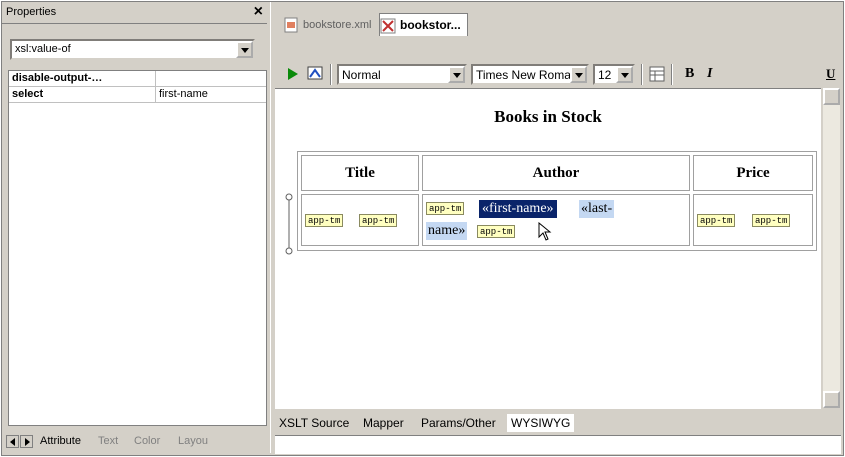 The image size is (845, 457). Describe the element at coordinates (614, 74) in the screenshot. I see `font-size-select: 12` at that location.